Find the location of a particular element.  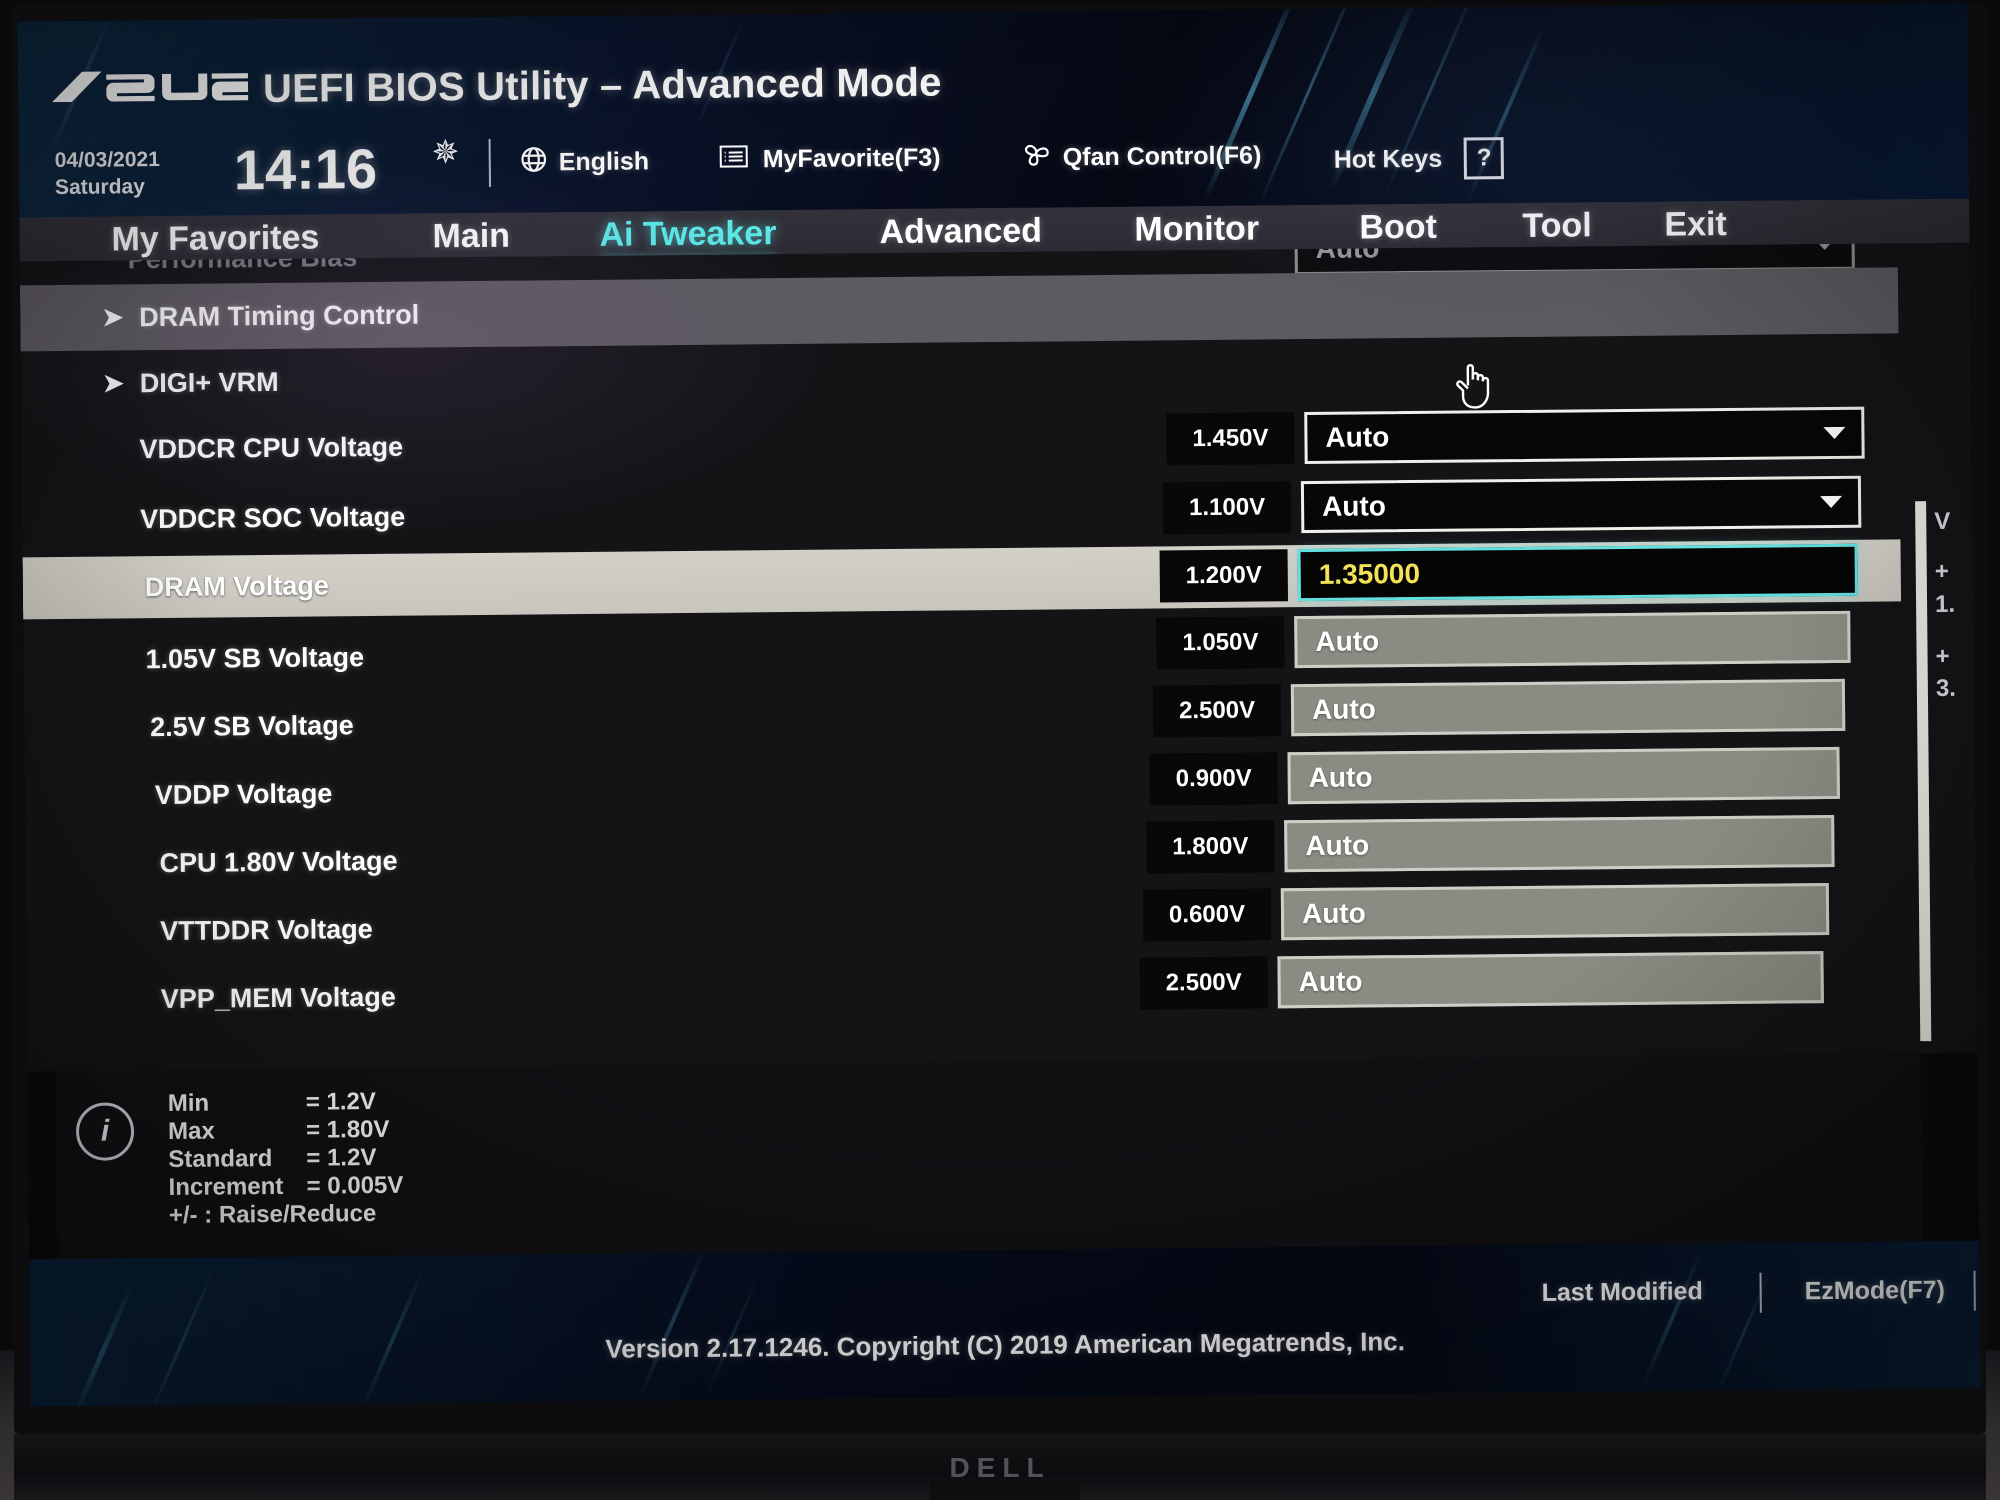

tab-monitor: Monitor is located at coordinates (1196, 229).